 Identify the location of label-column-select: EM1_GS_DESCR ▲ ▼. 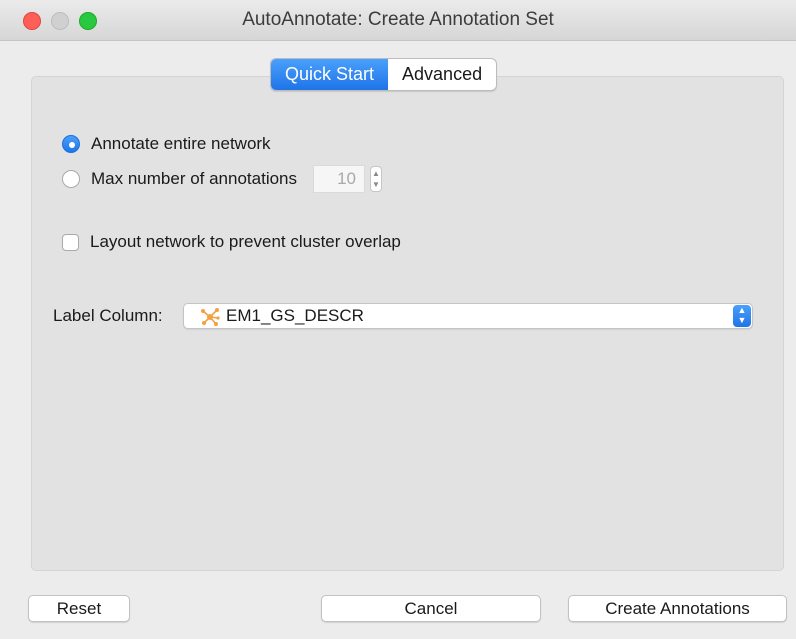
(468, 316).